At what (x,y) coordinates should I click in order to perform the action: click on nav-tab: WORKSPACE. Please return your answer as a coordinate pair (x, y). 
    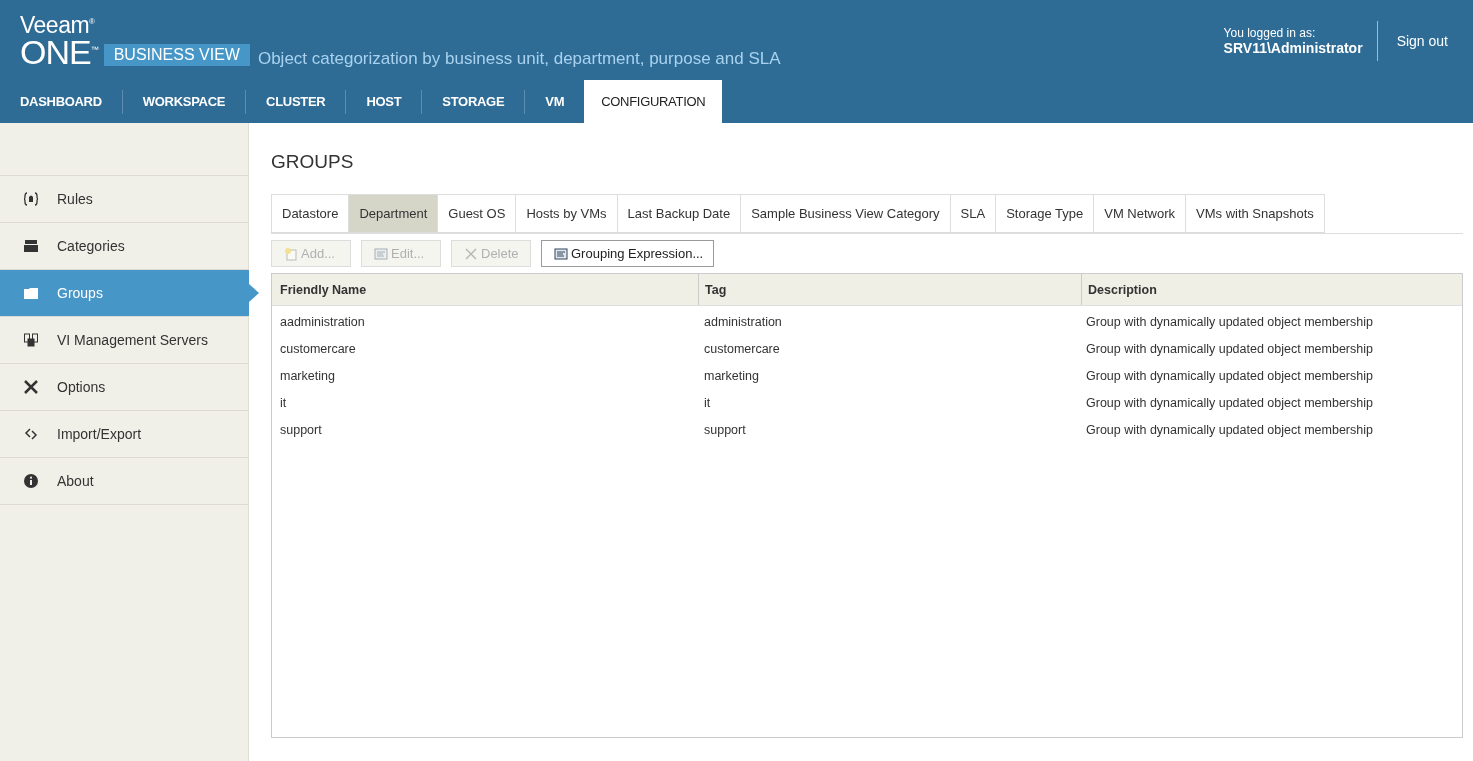
    Looking at the image, I should click on (184, 101).